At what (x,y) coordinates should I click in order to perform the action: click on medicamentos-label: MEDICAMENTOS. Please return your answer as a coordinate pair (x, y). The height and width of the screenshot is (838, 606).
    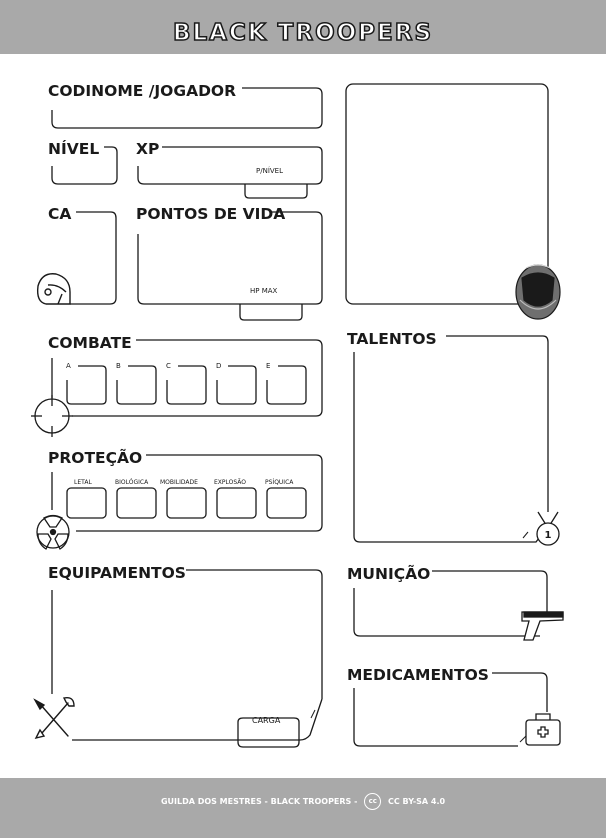
    Looking at the image, I should click on (418, 675).